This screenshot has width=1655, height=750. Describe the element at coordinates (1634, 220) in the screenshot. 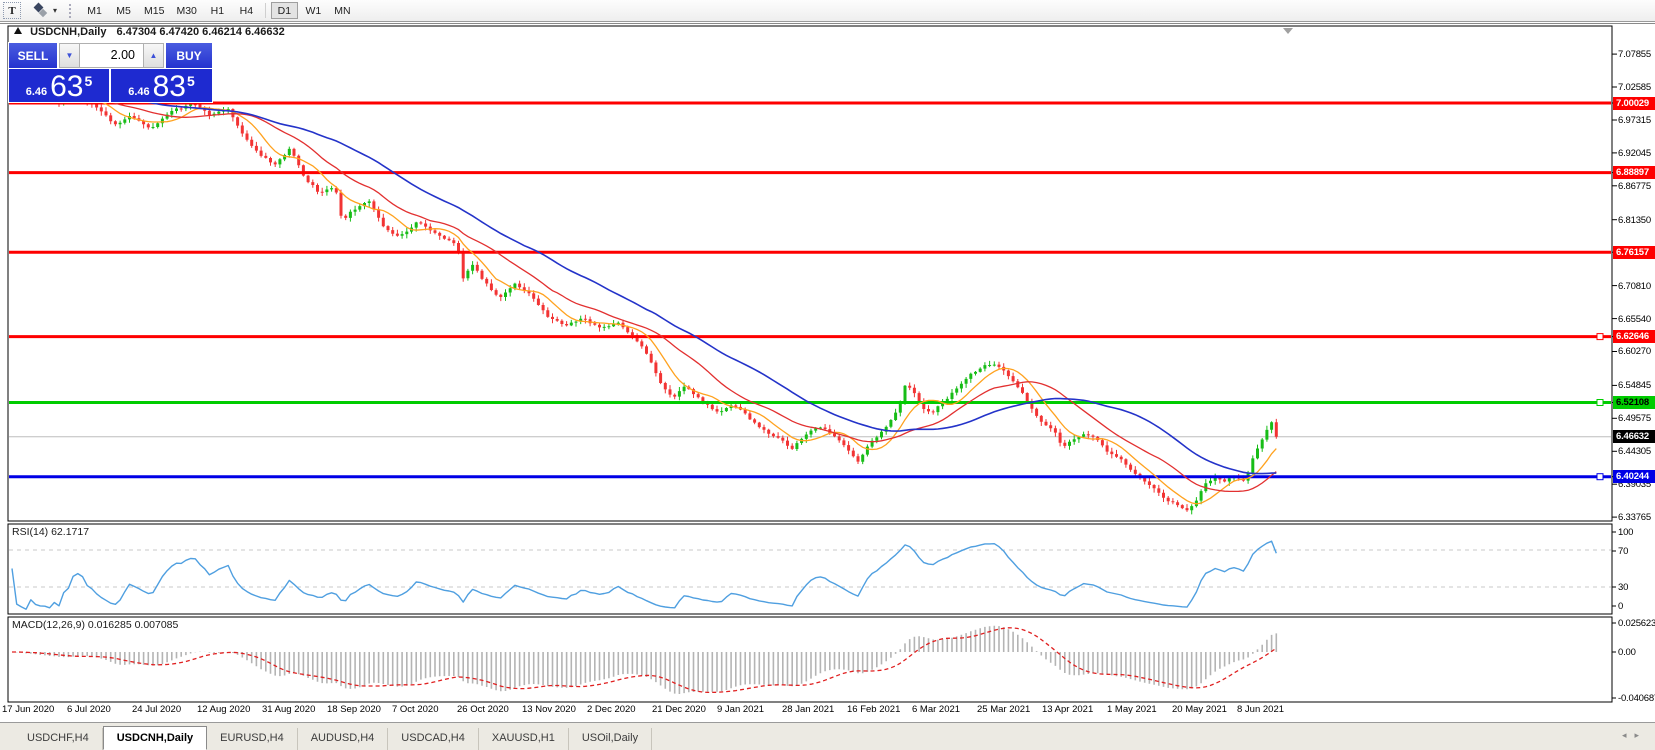

I see `price-tick: 6.81350` at that location.